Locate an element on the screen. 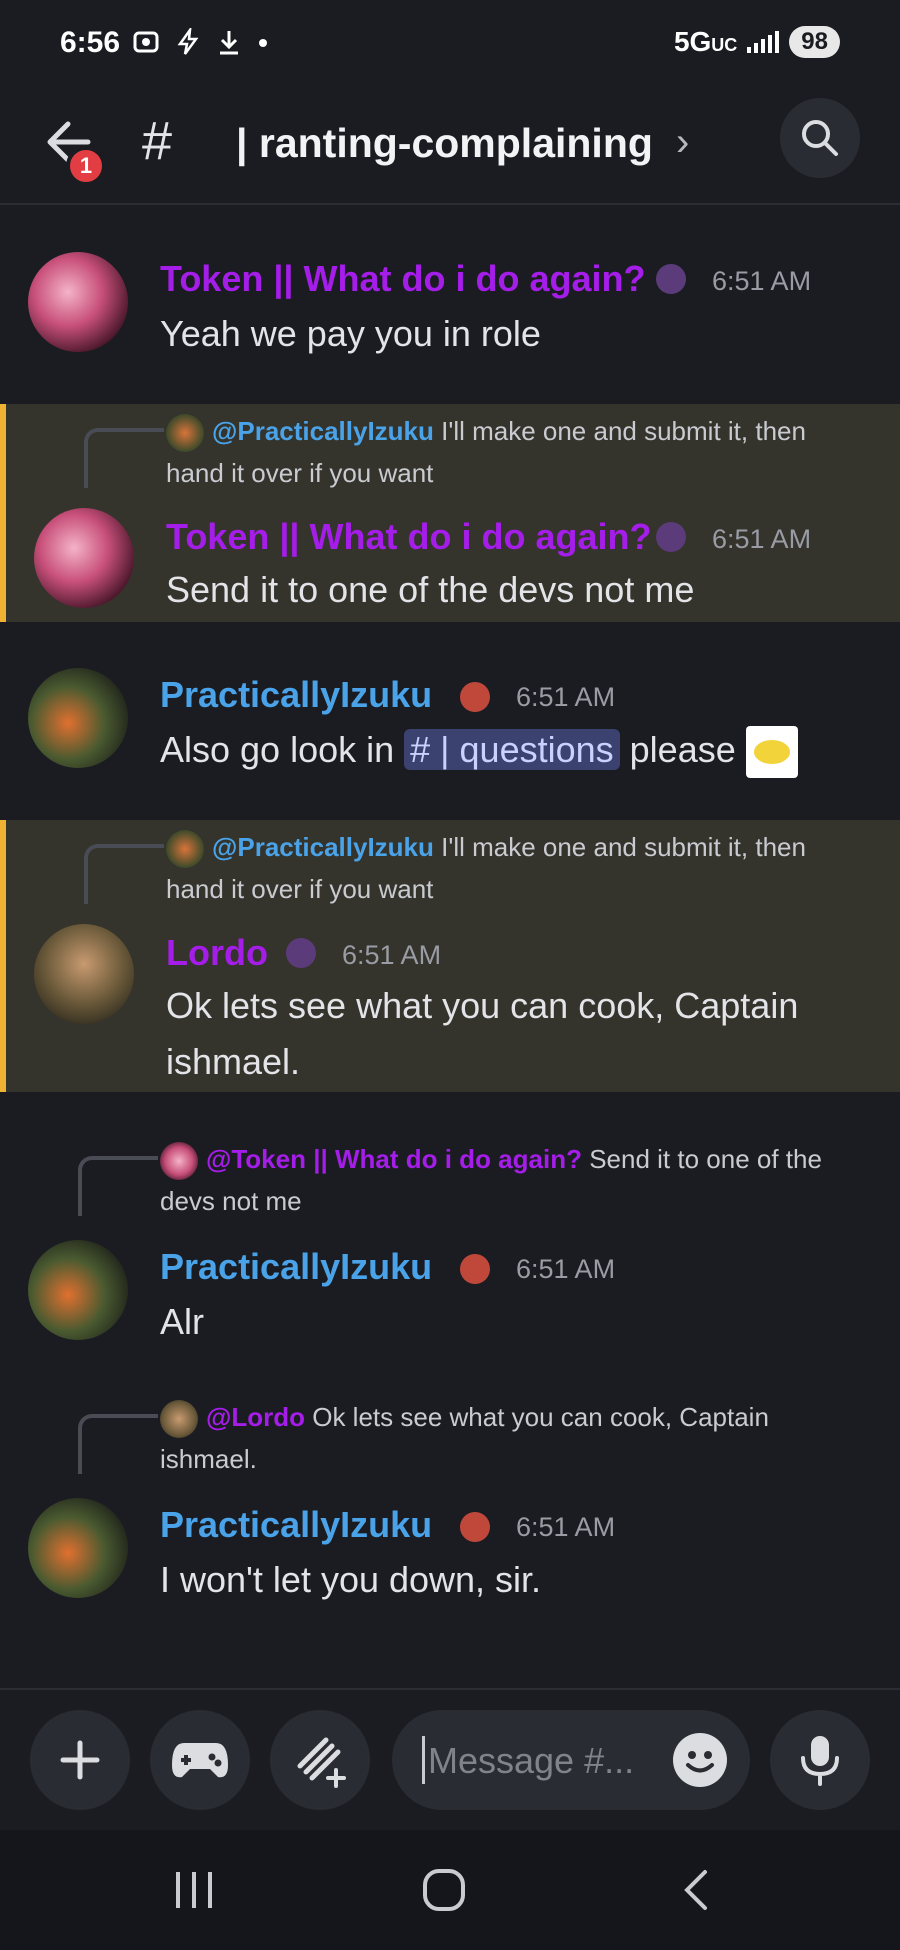  home-button is located at coordinates (444, 1890).